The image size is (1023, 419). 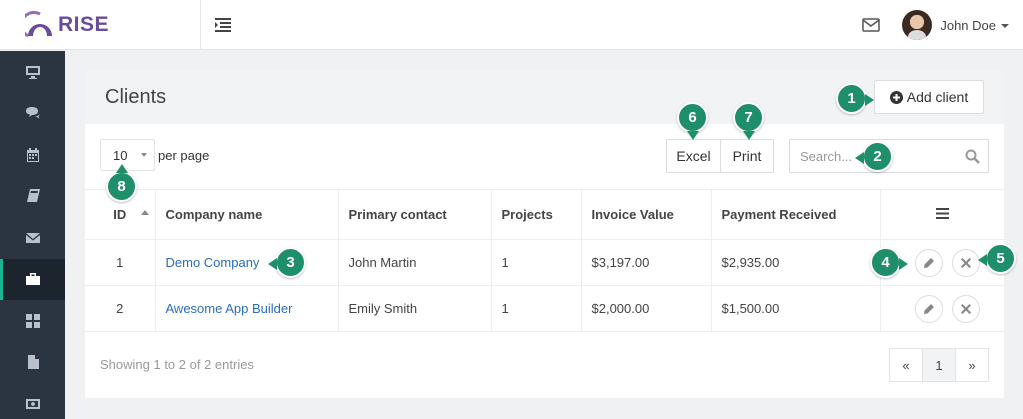 I want to click on column-header-actions, so click(x=942, y=214).